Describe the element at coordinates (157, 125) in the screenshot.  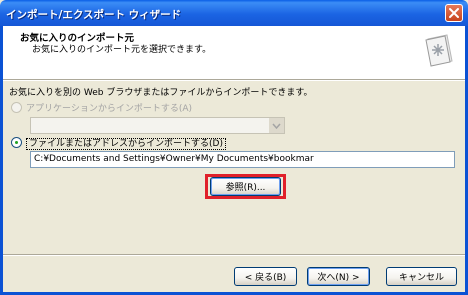
I see `application-select` at that location.